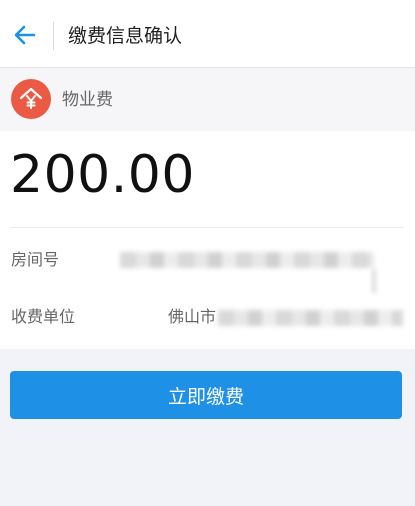 This screenshot has height=506, width=415. I want to click on page-title: 缴费信息确认, so click(125, 36).